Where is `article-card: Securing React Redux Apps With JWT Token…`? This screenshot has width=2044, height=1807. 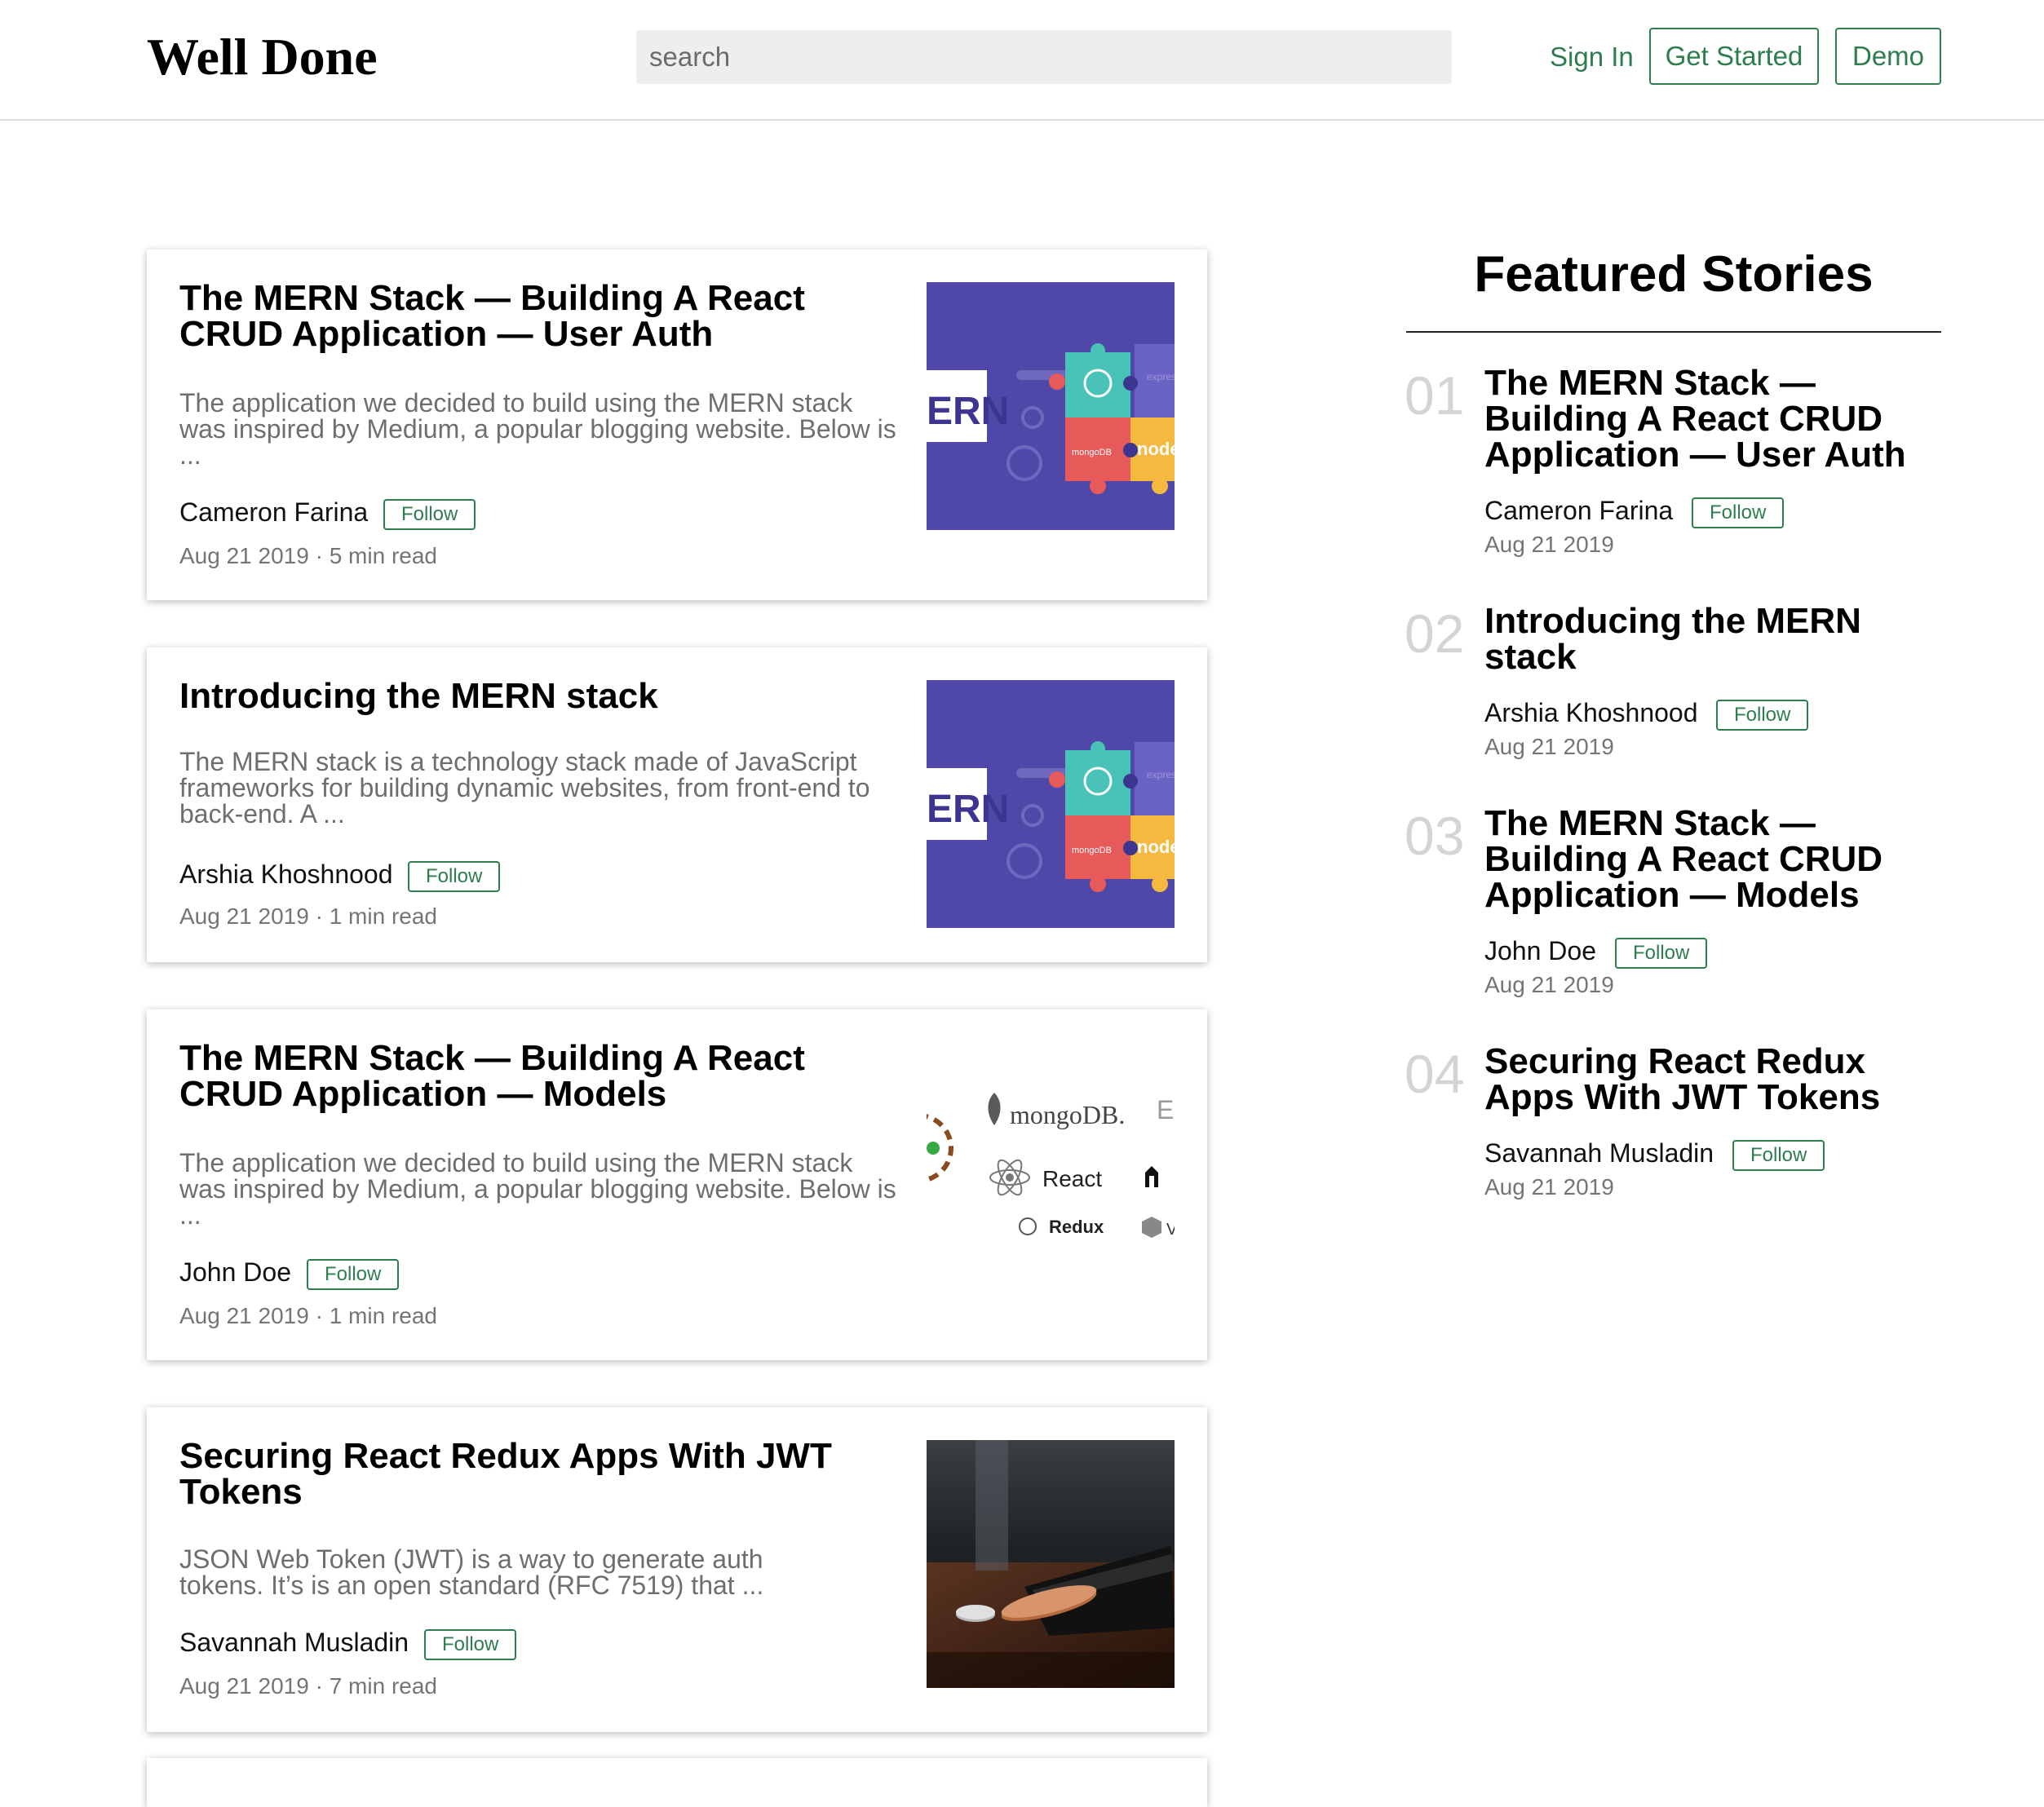 article-card: Securing React Redux Apps With JWT Token… is located at coordinates (677, 1570).